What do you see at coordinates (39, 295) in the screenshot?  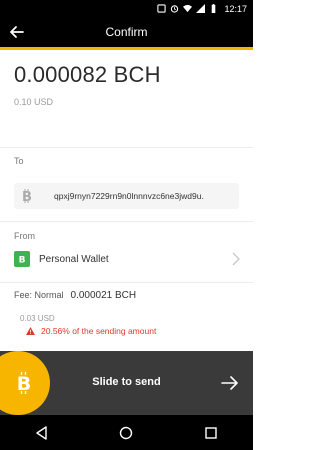 I see `fee-label: Fee: Normal` at bounding box center [39, 295].